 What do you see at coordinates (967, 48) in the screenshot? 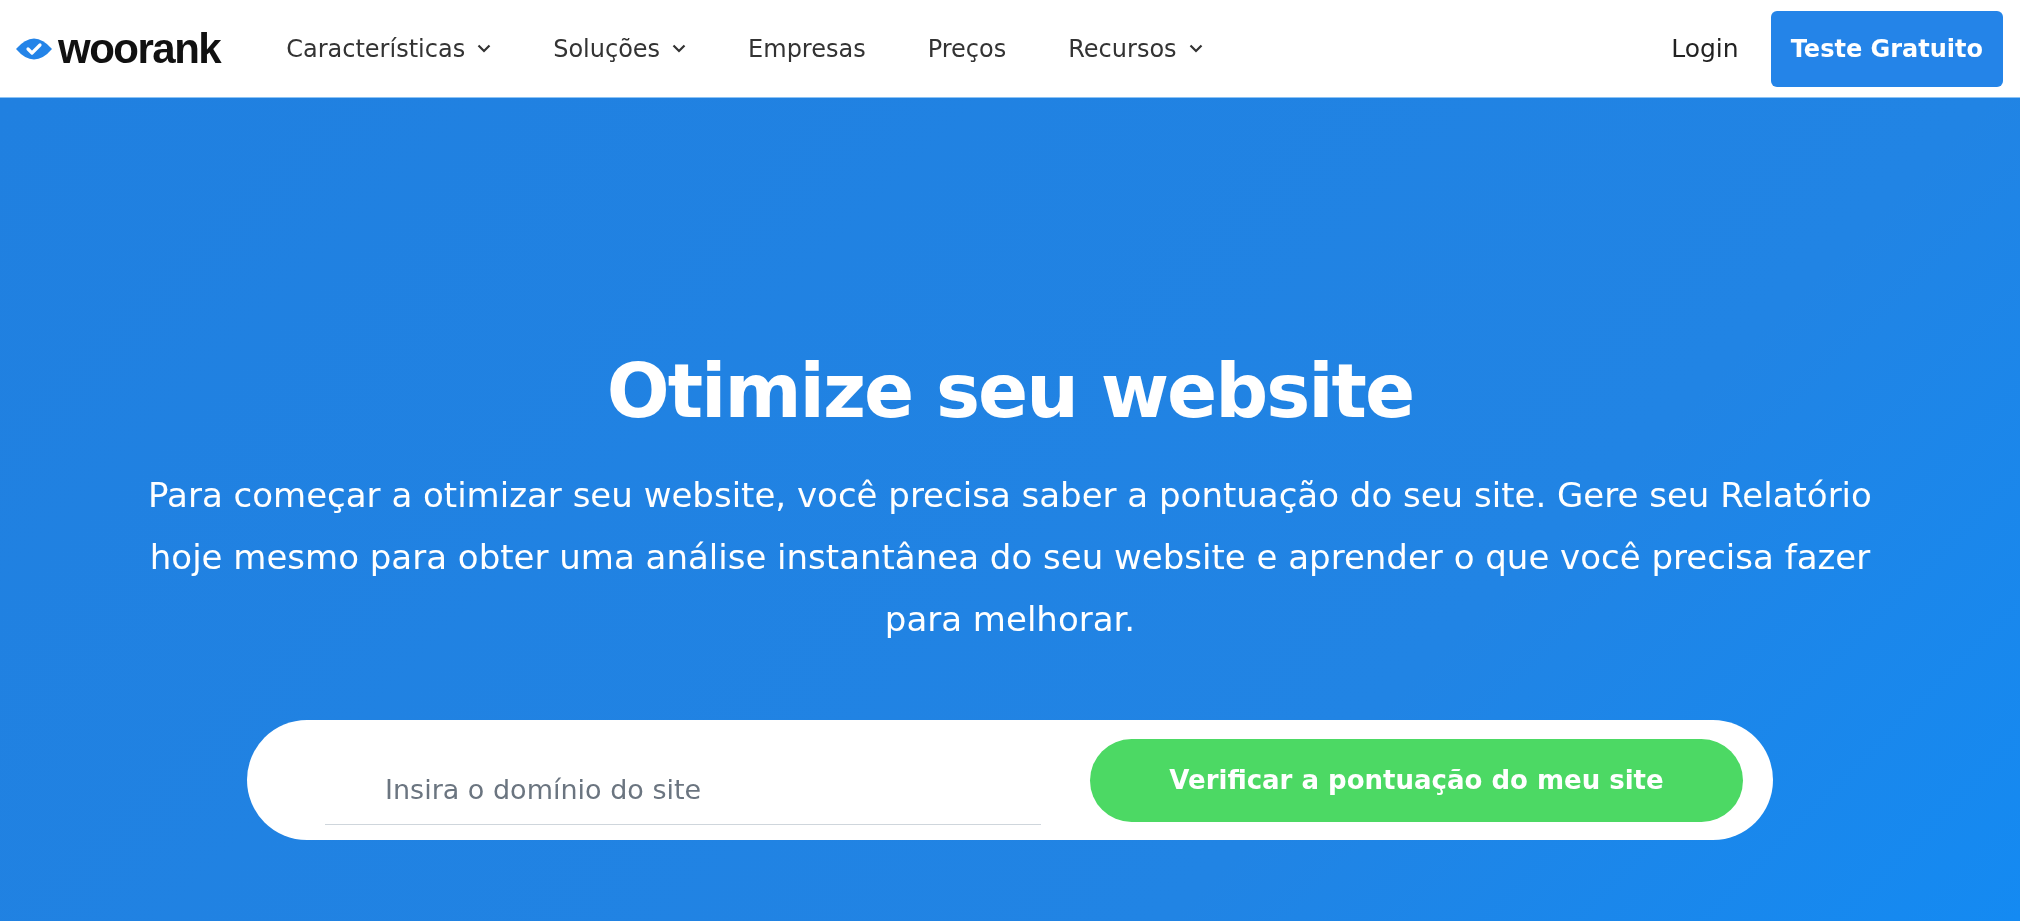
I see `nav-link: Preços` at bounding box center [967, 48].